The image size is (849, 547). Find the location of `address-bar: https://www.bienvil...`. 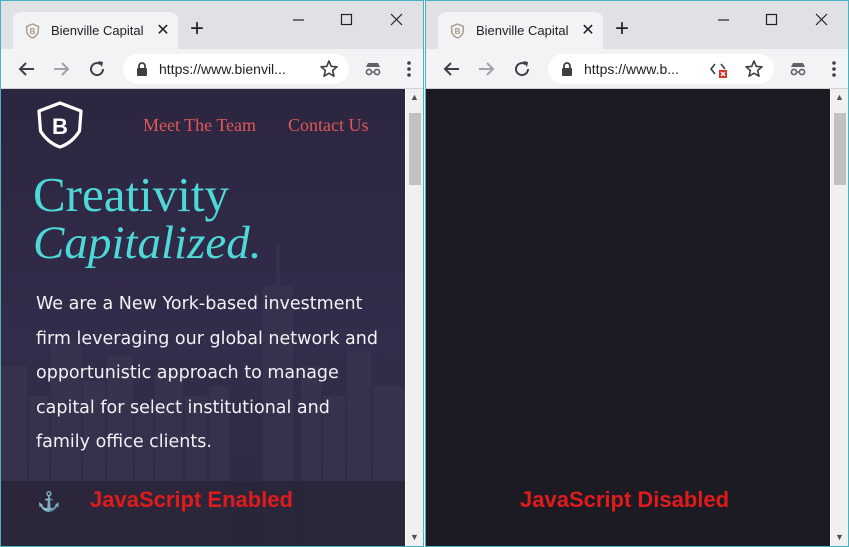

address-bar: https://www.bienvil... is located at coordinates (236, 69).